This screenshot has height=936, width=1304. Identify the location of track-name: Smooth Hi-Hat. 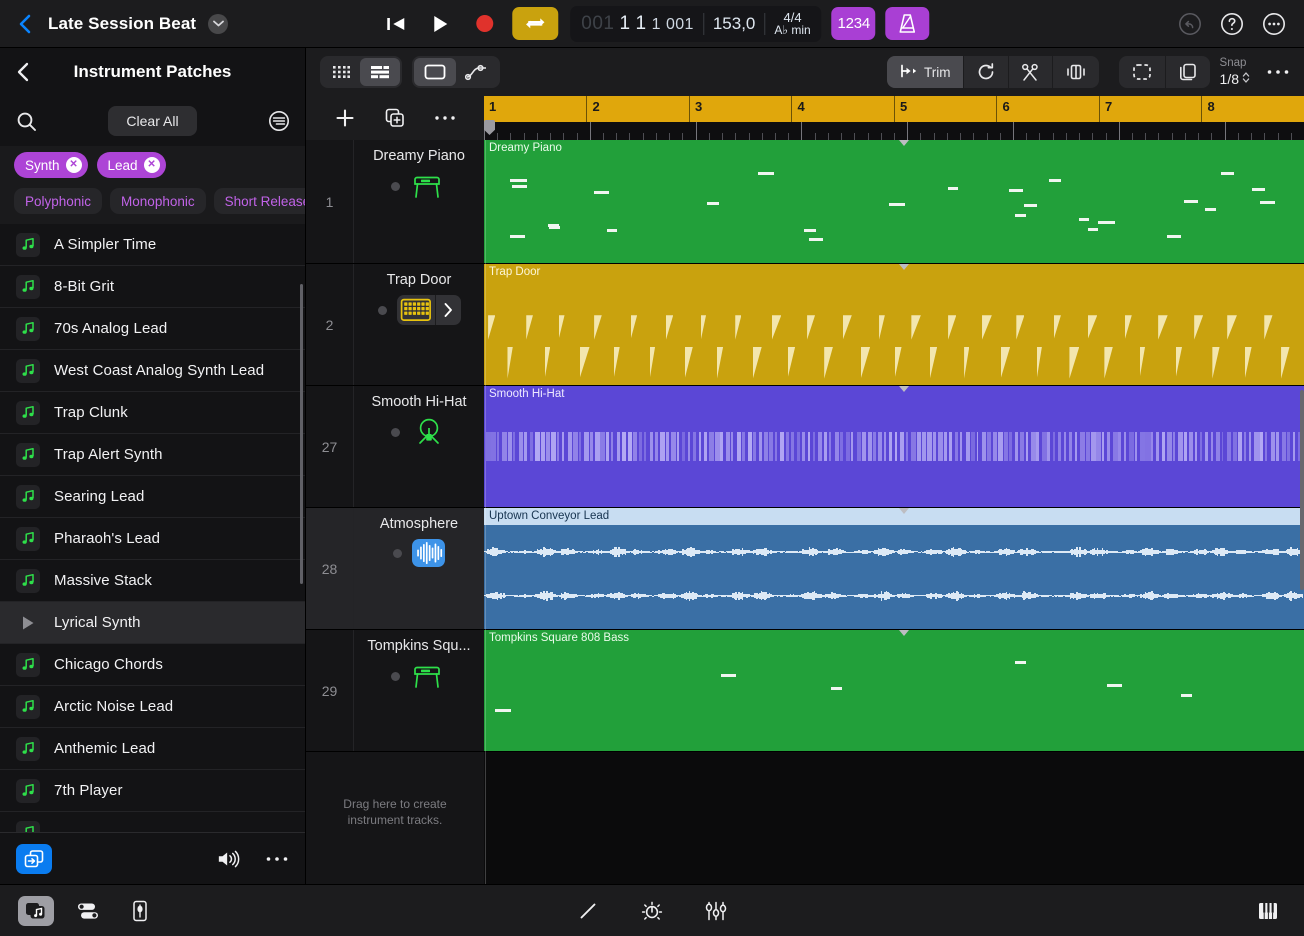
(419, 402).